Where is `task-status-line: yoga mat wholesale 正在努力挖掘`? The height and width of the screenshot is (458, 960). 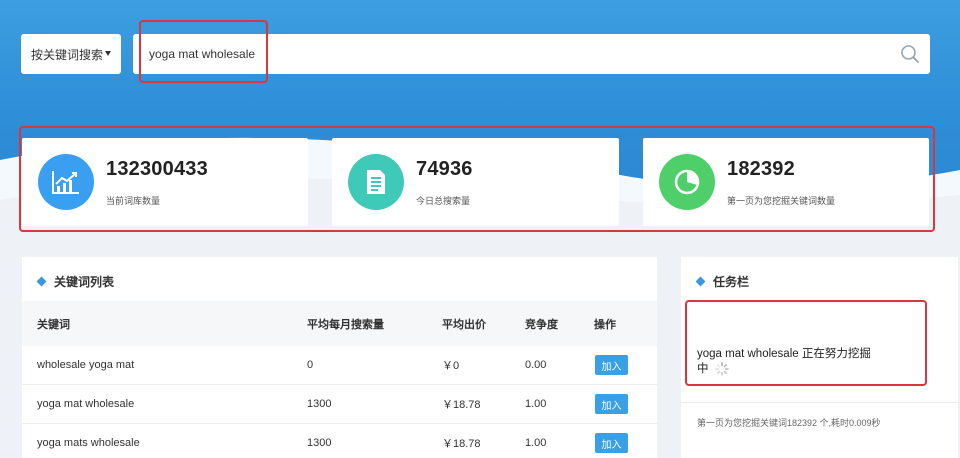 task-status-line: yoga mat wholesale 正在努力挖掘 is located at coordinates (784, 354).